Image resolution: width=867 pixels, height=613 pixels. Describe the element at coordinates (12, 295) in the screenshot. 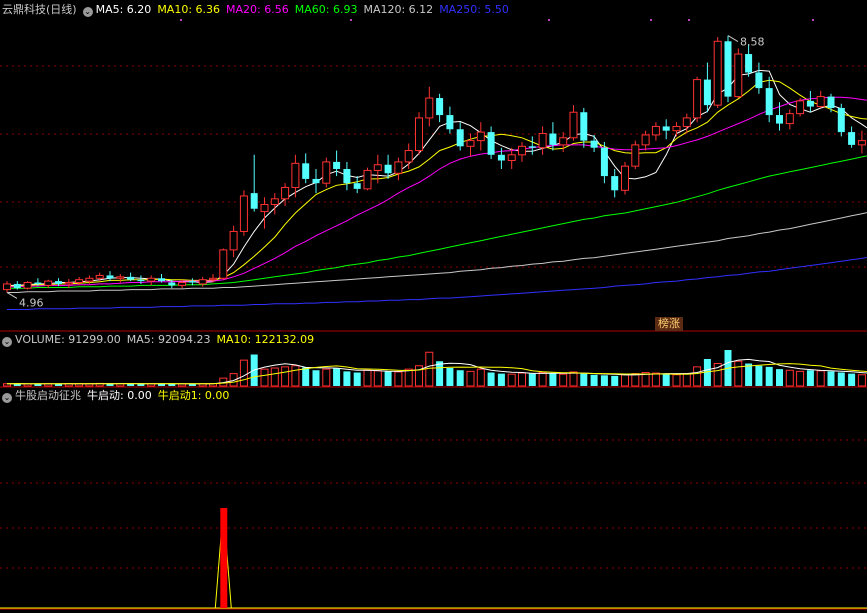

I see `low-marker-line` at that location.